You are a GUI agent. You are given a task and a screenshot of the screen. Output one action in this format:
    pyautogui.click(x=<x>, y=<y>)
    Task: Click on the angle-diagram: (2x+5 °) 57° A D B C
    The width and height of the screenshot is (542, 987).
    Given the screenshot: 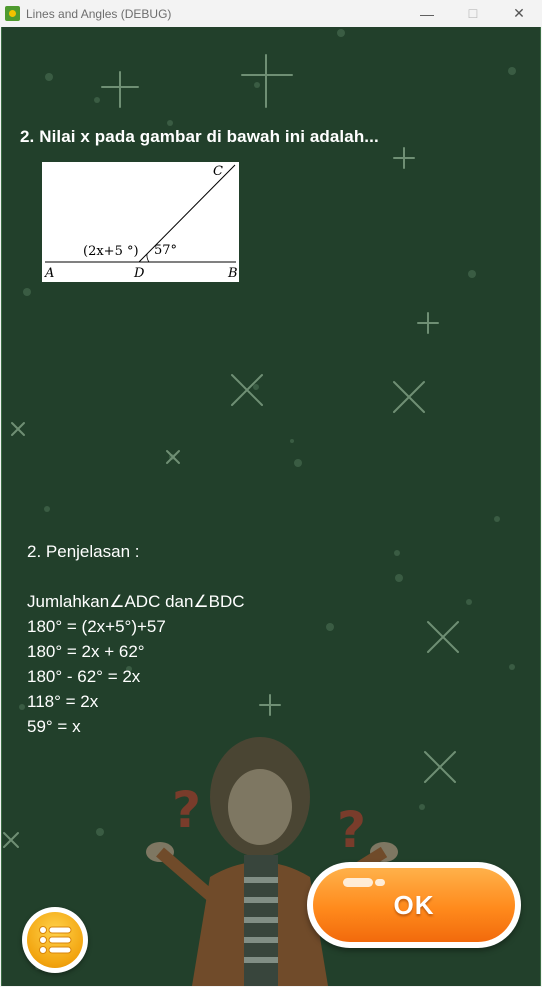 What is the action you would take?
    pyautogui.click(x=141, y=222)
    